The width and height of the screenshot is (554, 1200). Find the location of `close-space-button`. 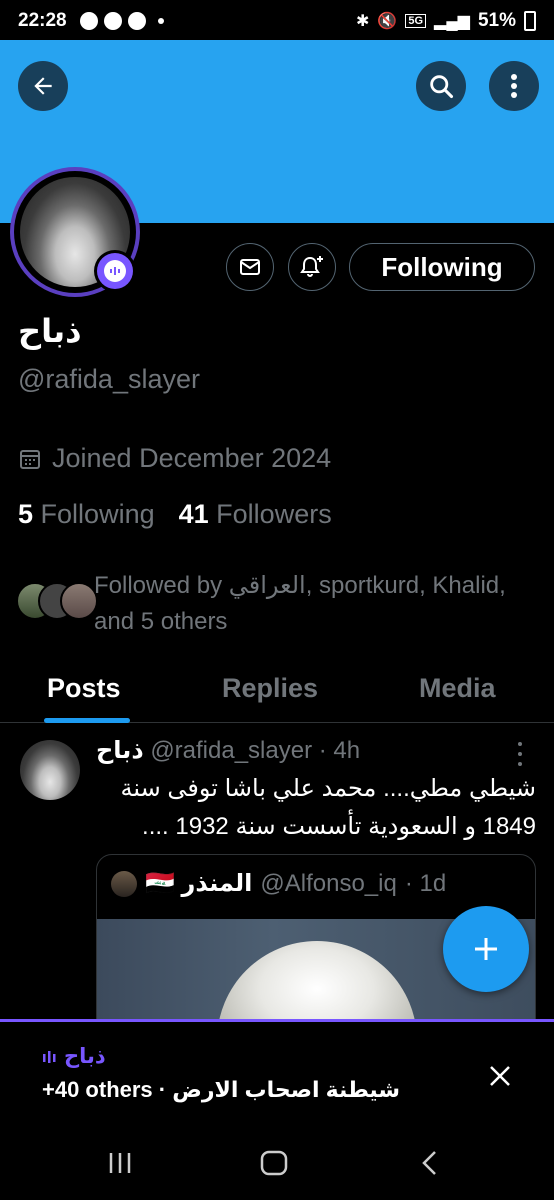

close-space-button is located at coordinates (500, 1076).